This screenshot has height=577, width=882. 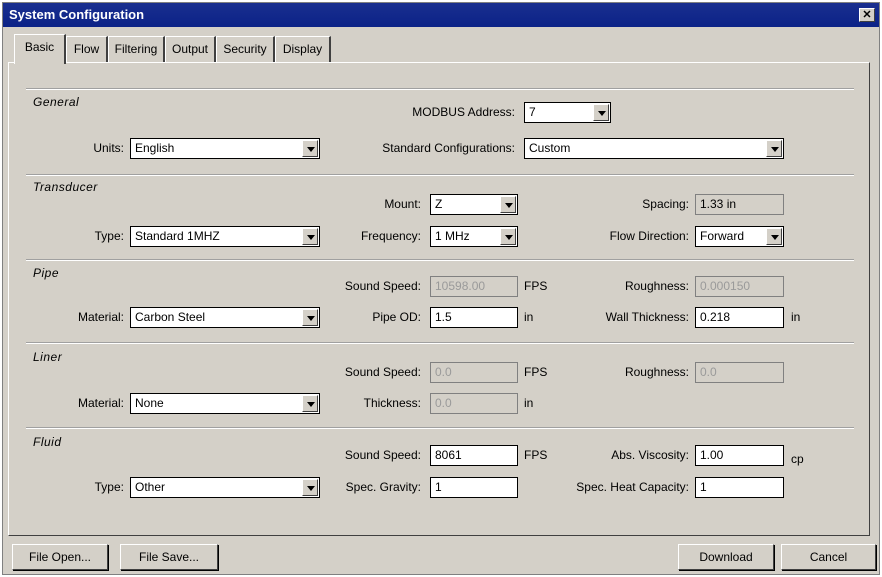 I want to click on wall-thickness-unit: in, so click(x=796, y=317).